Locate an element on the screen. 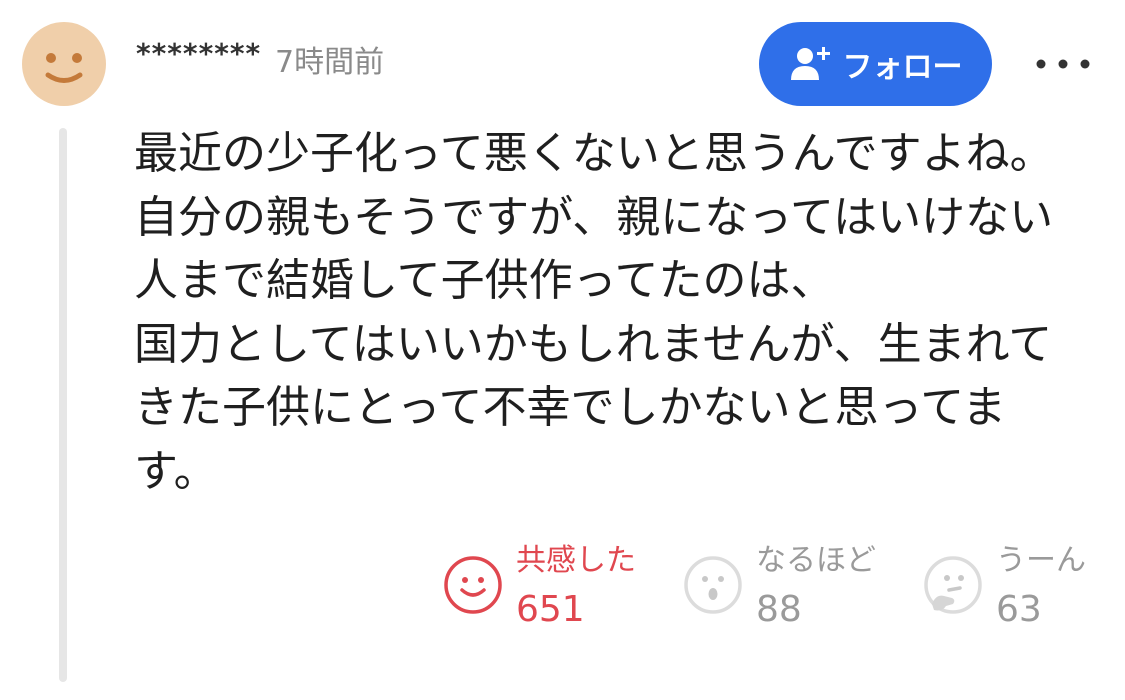 The image size is (1125, 700). smiley-avatar-icon is located at coordinates (64, 68).